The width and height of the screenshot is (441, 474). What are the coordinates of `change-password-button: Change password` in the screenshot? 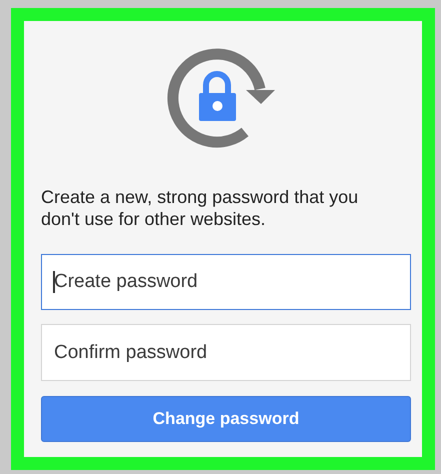 It's located at (226, 419).